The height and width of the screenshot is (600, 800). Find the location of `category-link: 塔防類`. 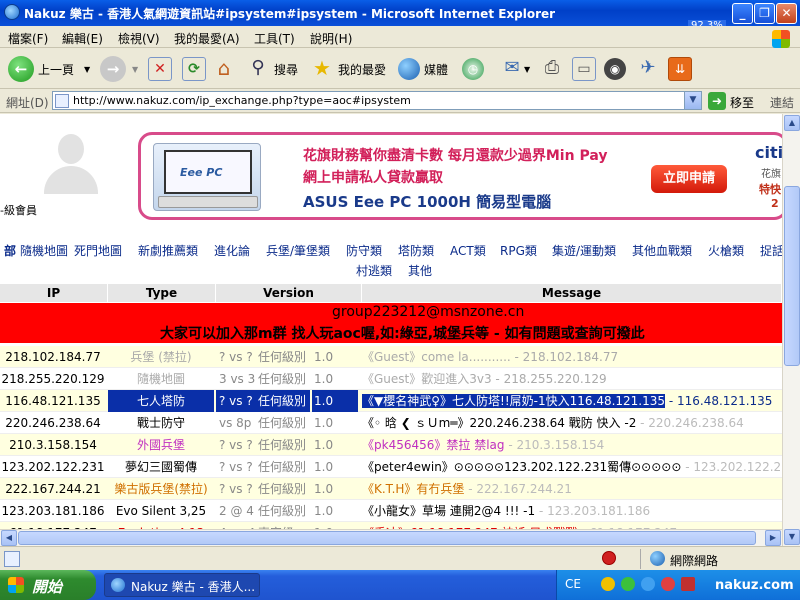

category-link: 塔防類 is located at coordinates (416, 250).